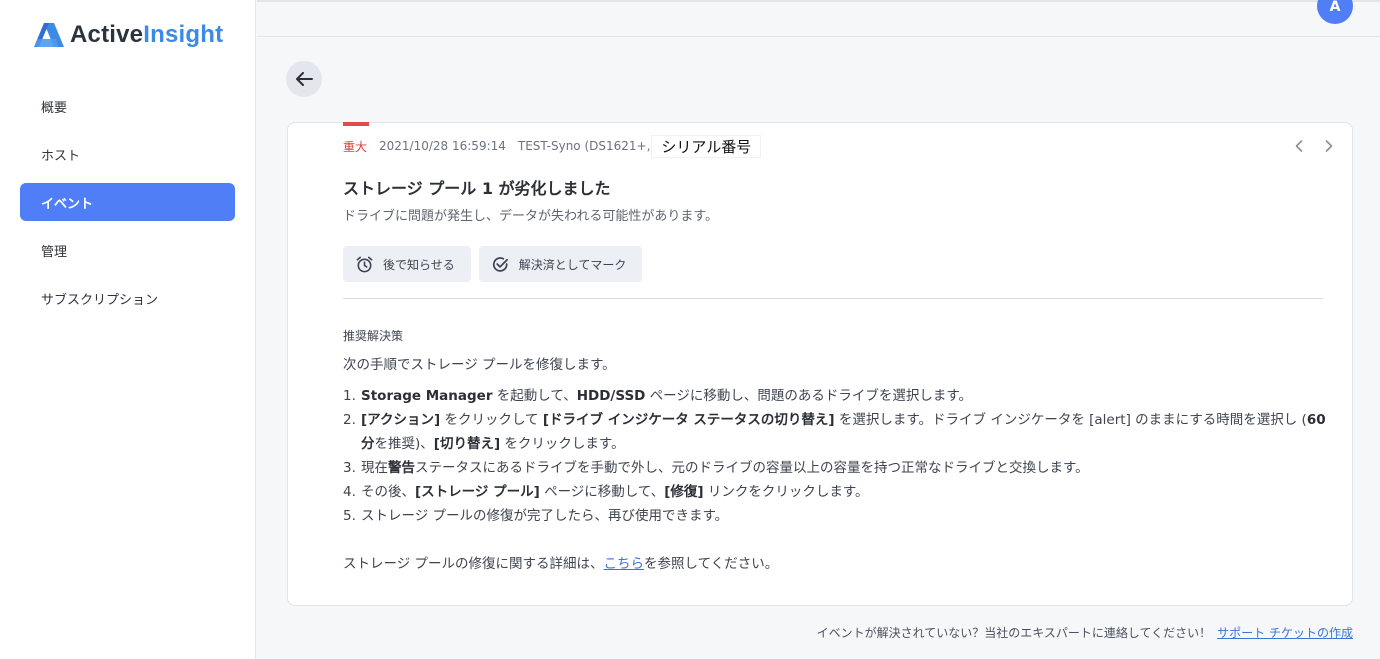 This screenshot has height=659, width=1380. What do you see at coordinates (818, 1) in the screenshot?
I see `top-divider` at bounding box center [818, 1].